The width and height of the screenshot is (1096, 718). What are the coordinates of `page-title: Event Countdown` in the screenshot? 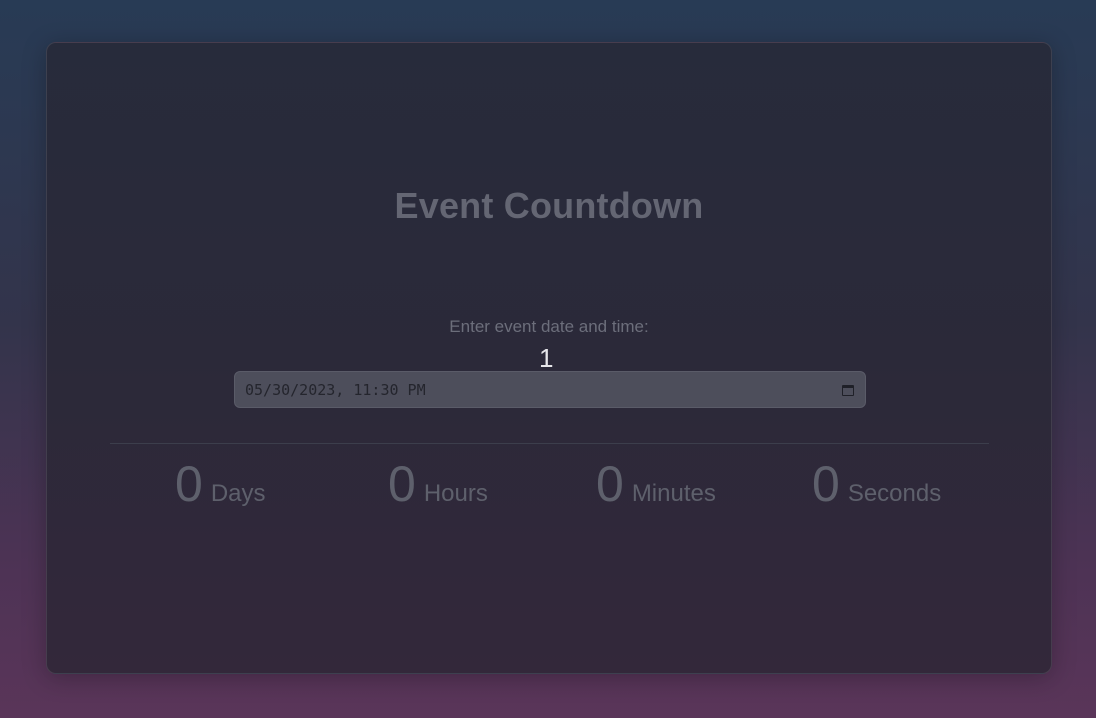 It's located at (549, 205).